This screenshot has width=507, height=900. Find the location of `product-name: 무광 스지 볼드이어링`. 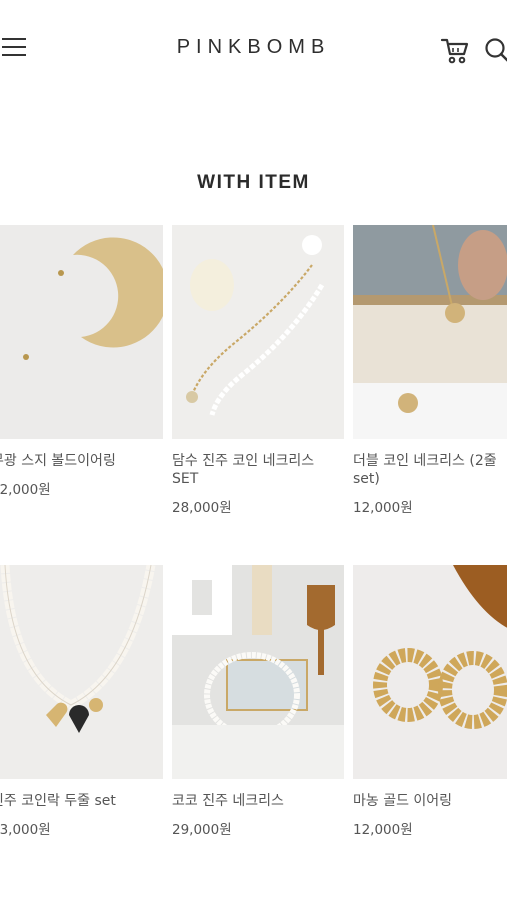

product-name: 무광 스지 볼드이어링 is located at coordinates (81, 461).